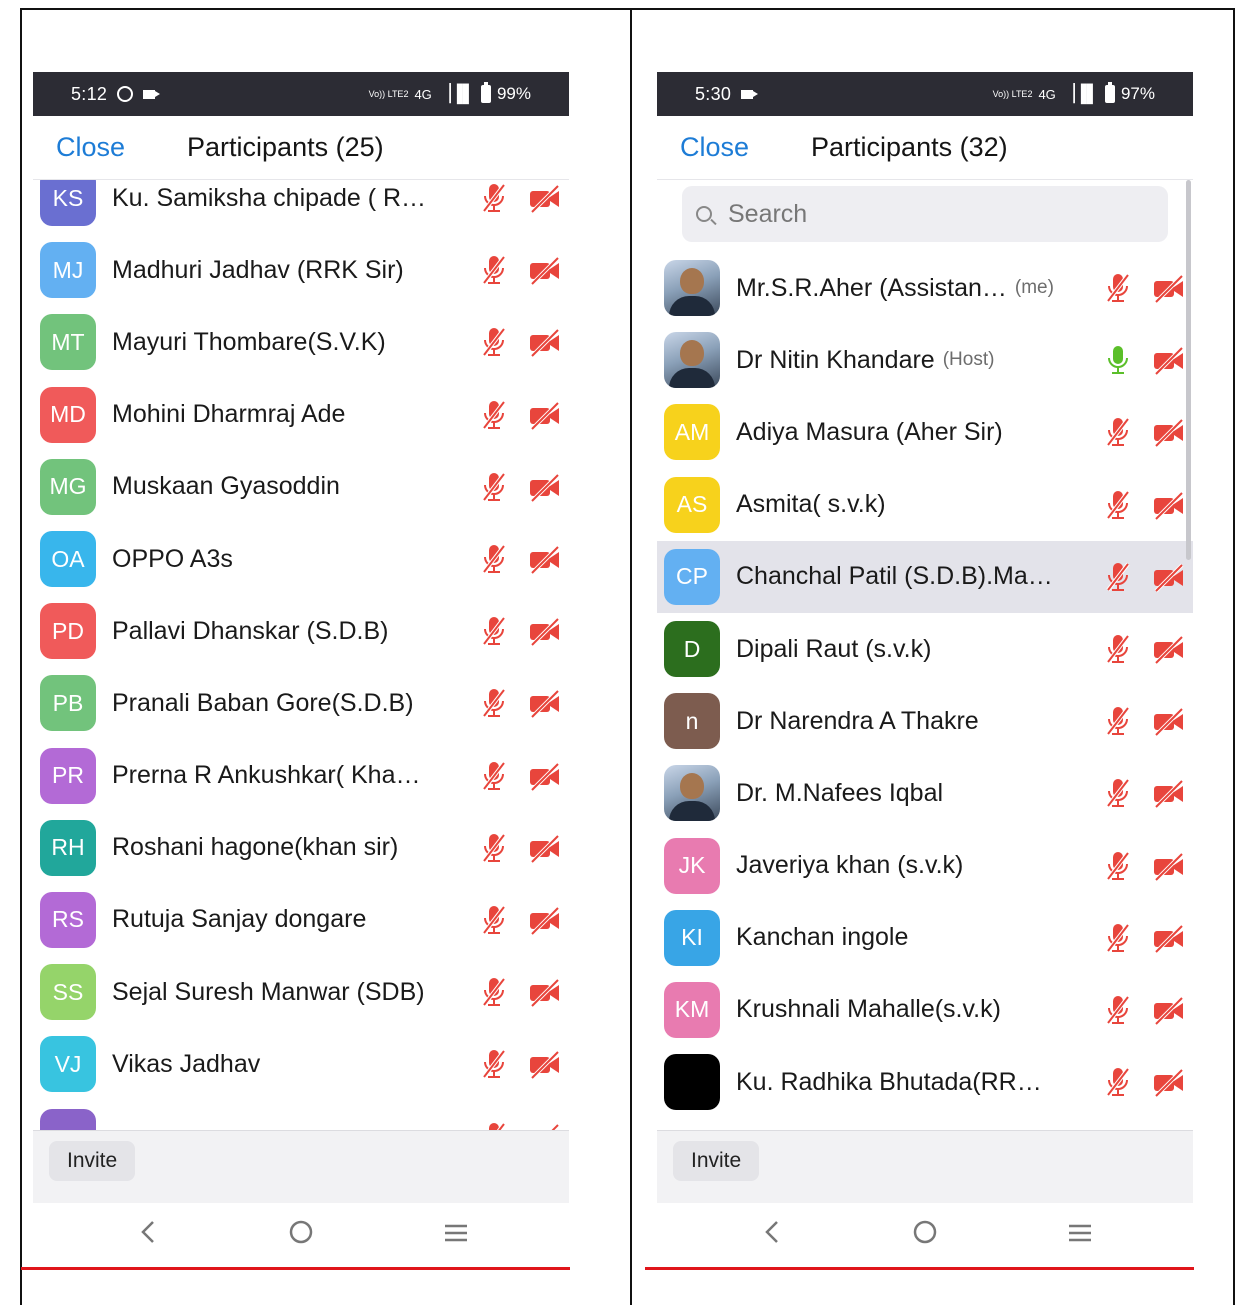 This screenshot has width=1238, height=1305. What do you see at coordinates (68, 631) in the screenshot?
I see `avatar: PD` at bounding box center [68, 631].